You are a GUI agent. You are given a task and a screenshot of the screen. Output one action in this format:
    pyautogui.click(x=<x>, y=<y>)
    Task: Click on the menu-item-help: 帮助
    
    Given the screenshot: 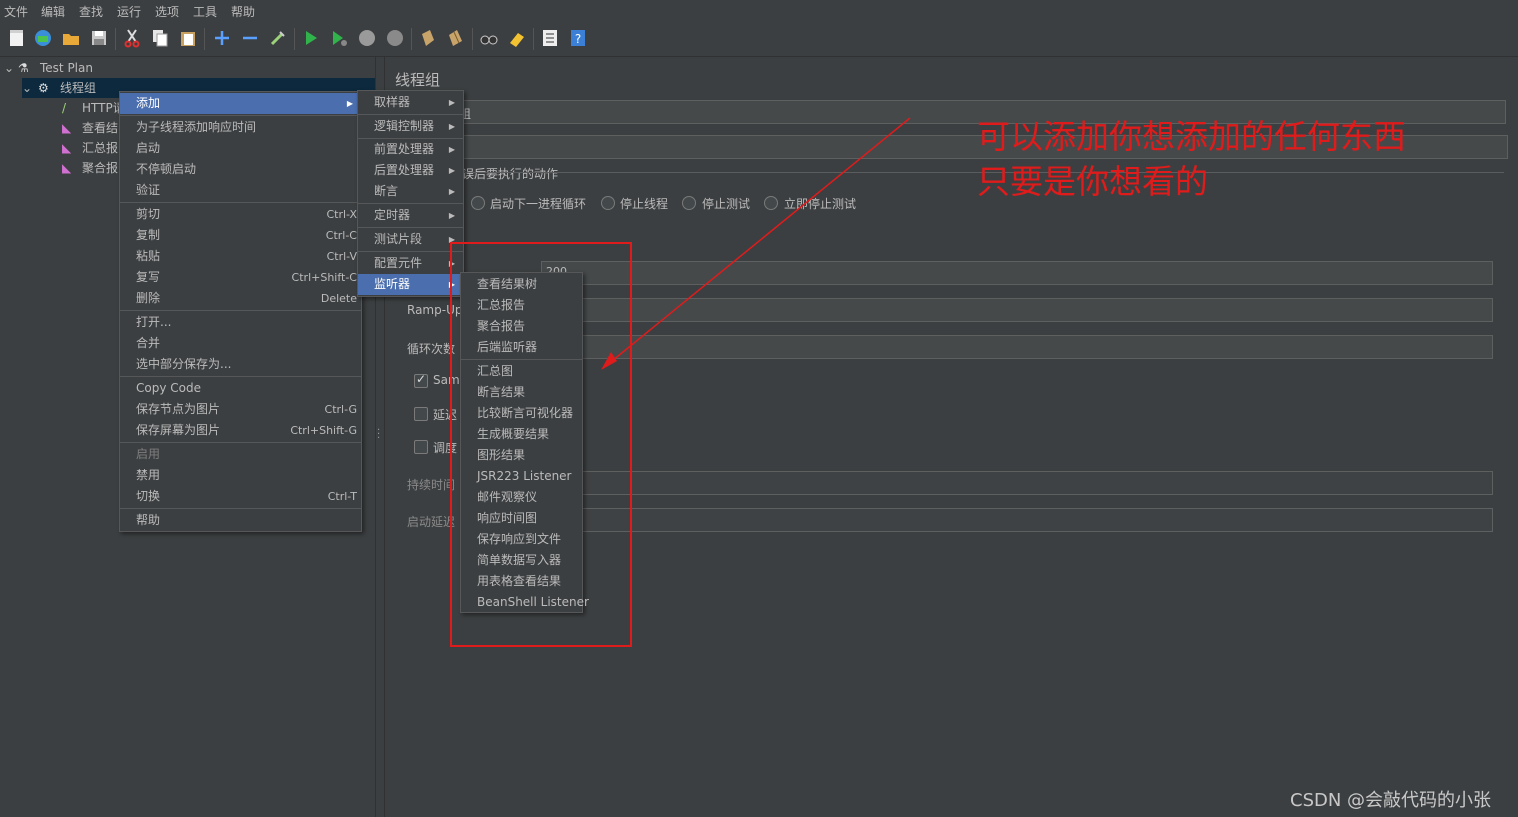 What is the action you would take?
    pyautogui.click(x=240, y=520)
    